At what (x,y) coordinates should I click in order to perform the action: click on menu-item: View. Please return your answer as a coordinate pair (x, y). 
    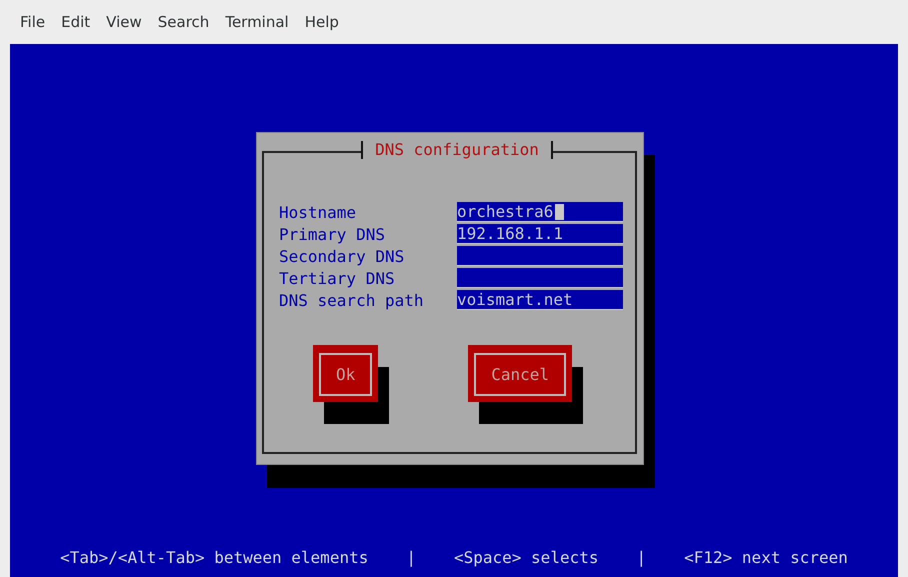
    Looking at the image, I should click on (124, 22).